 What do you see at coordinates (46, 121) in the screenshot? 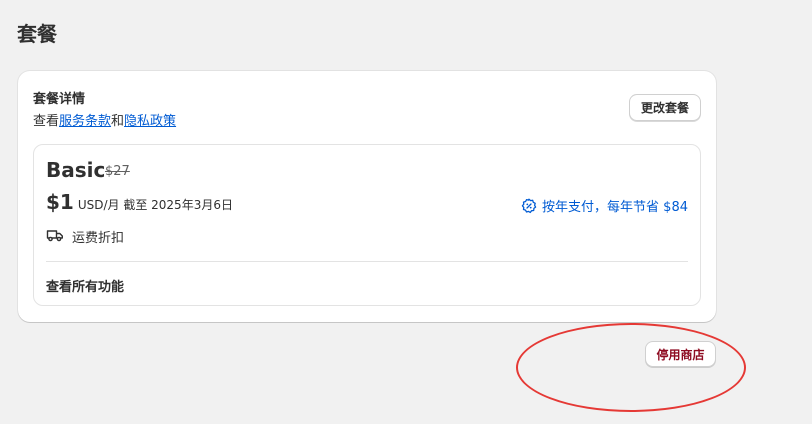
I see `subtitle-prefix: 查看` at bounding box center [46, 121].